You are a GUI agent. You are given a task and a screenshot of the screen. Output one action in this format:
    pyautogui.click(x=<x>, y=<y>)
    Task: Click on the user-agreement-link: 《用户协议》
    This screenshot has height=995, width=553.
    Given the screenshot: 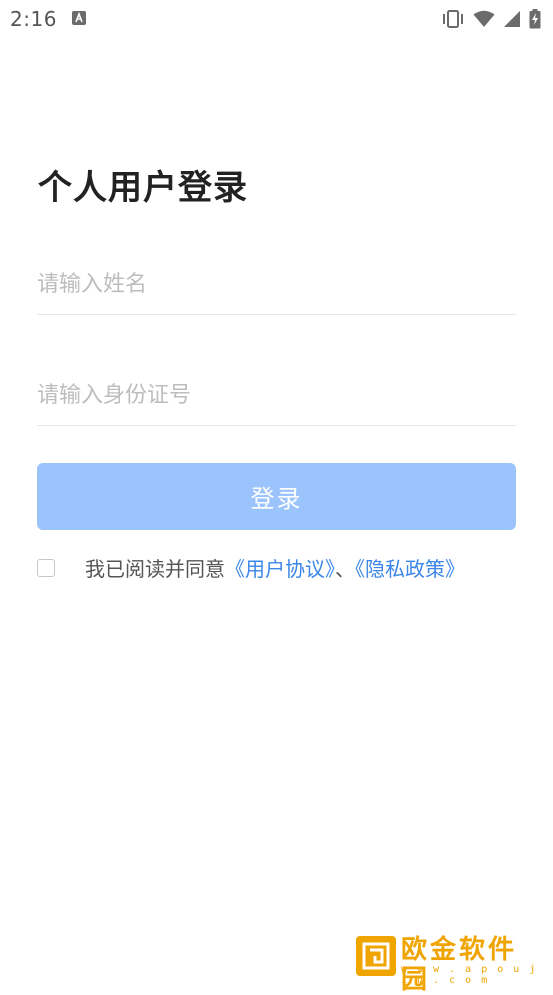 What is the action you would take?
    pyautogui.click(x=280, y=569)
    